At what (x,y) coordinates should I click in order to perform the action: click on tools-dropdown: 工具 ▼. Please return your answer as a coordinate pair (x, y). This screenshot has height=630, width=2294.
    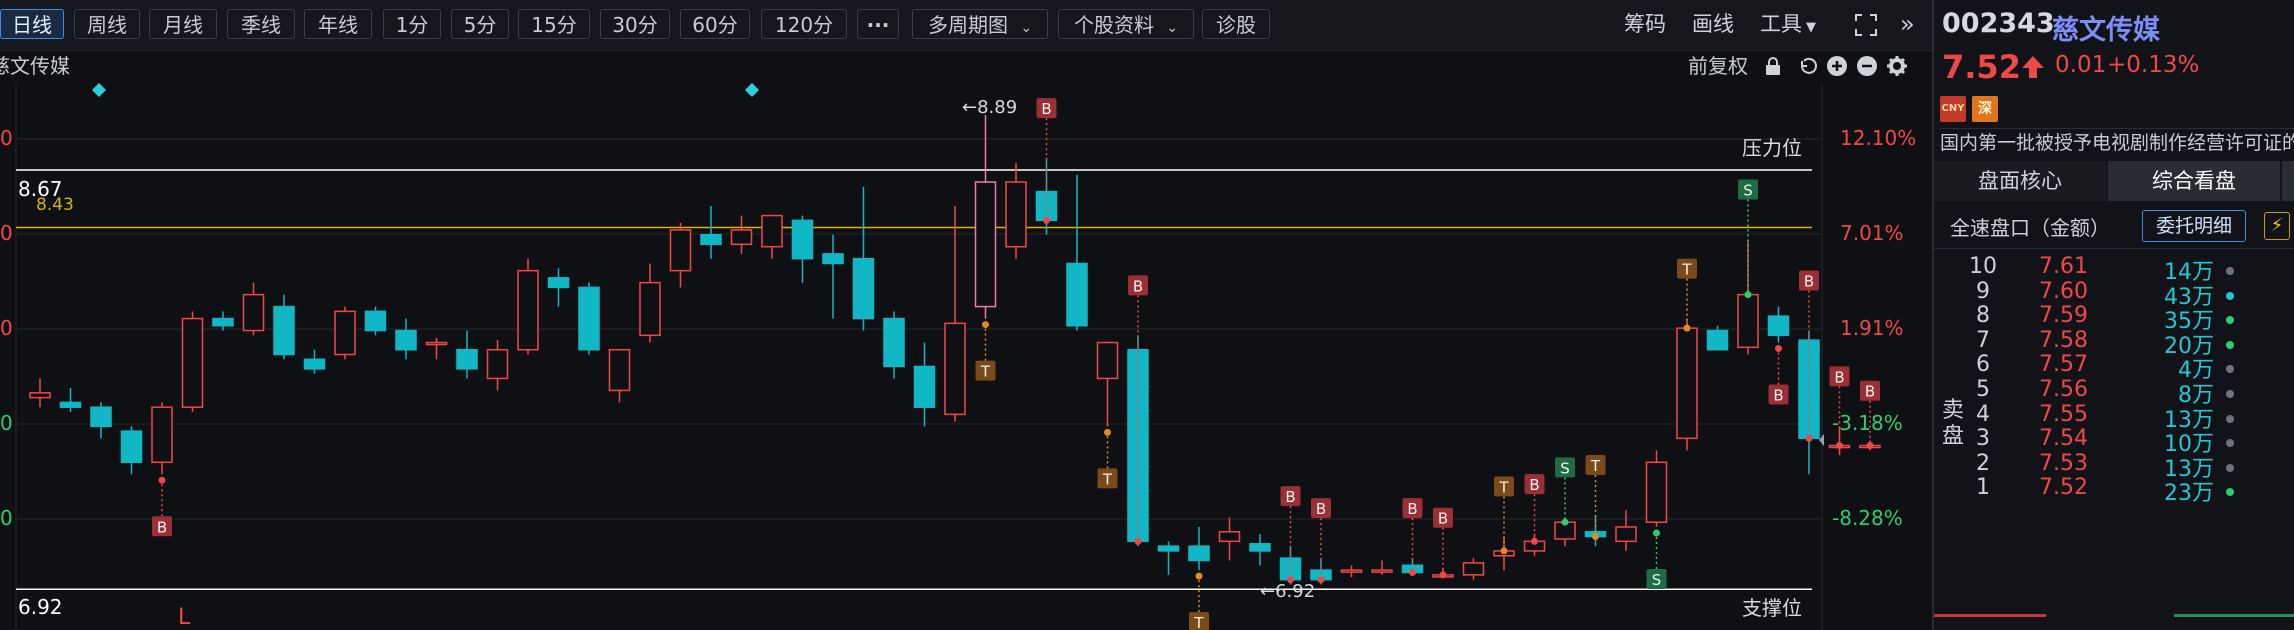
    Looking at the image, I should click on (1788, 24).